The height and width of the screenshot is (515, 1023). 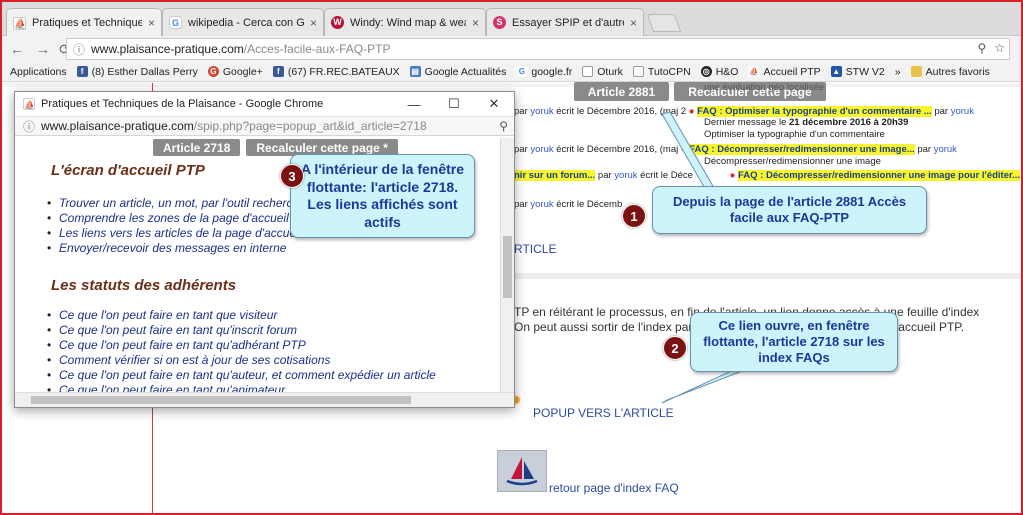 I want to click on list-item-link: Envoyer/recevoir des messages en interne, so click(x=175, y=248).